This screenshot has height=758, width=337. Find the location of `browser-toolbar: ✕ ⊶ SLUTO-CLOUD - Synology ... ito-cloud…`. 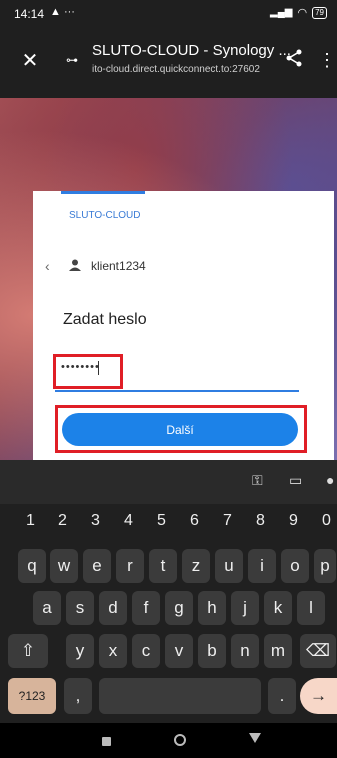

browser-toolbar: ✕ ⊶ SLUTO-CLOUD - Synology ... ito-cloud… is located at coordinates (168, 63).